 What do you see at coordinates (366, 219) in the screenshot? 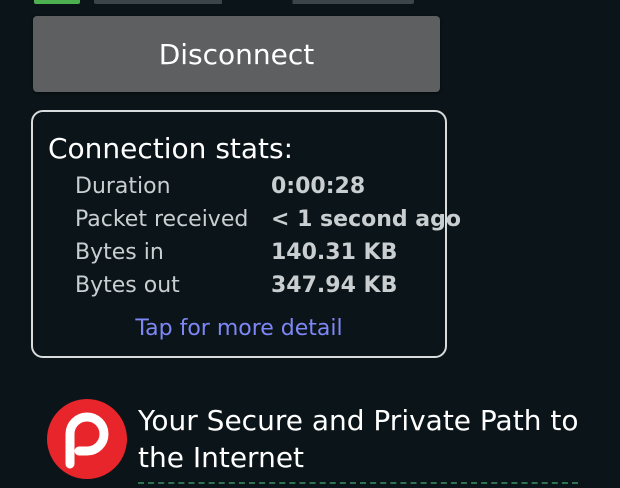
I see `stat-value: < 1 second ago` at bounding box center [366, 219].